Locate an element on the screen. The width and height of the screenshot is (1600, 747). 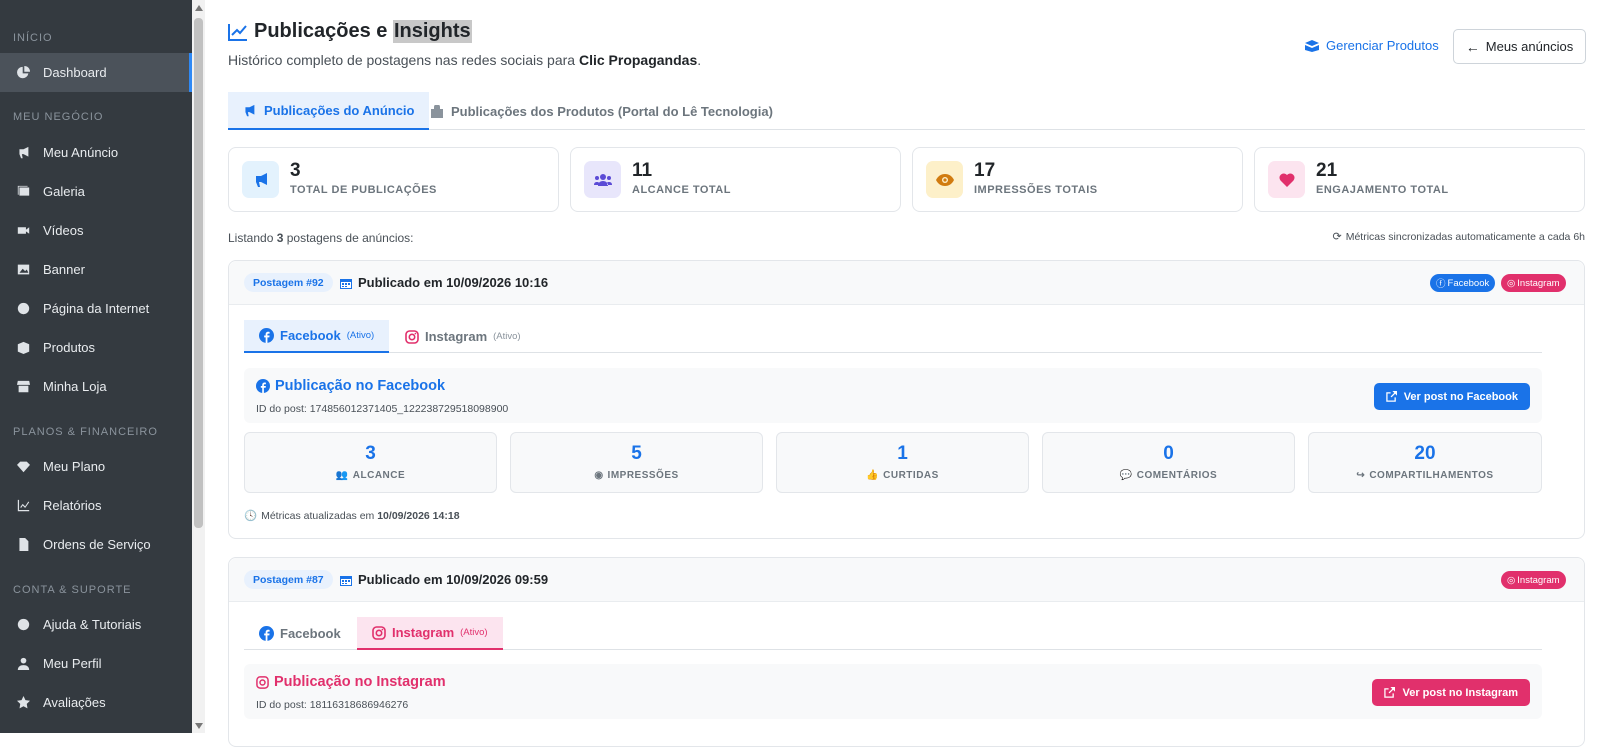
listing-text: Listando 3 postagens de anúncios: is located at coordinates (321, 238).